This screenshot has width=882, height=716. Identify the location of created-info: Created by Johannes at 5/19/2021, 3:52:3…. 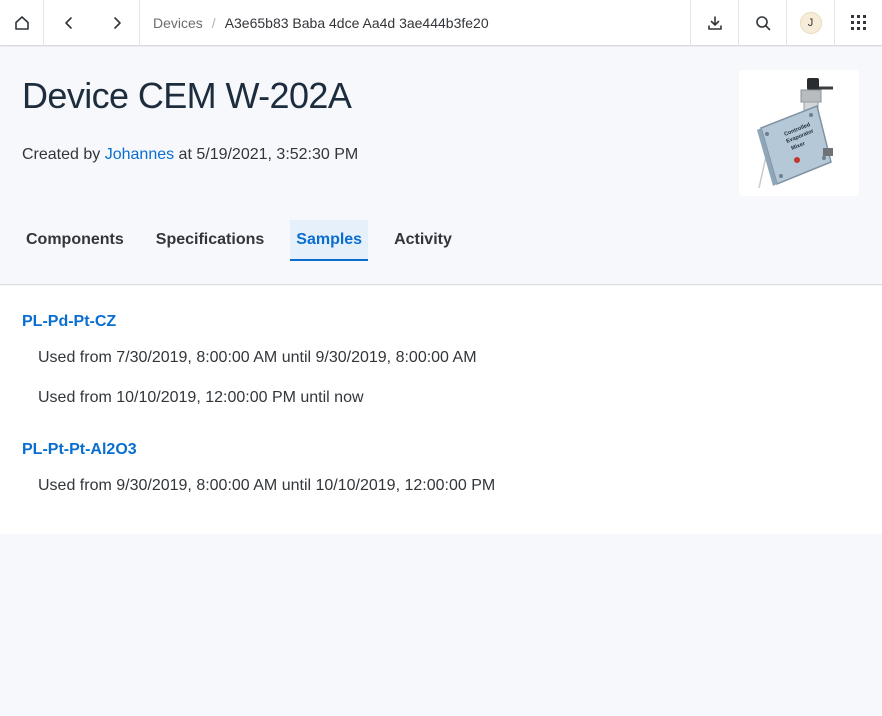
(190, 155).